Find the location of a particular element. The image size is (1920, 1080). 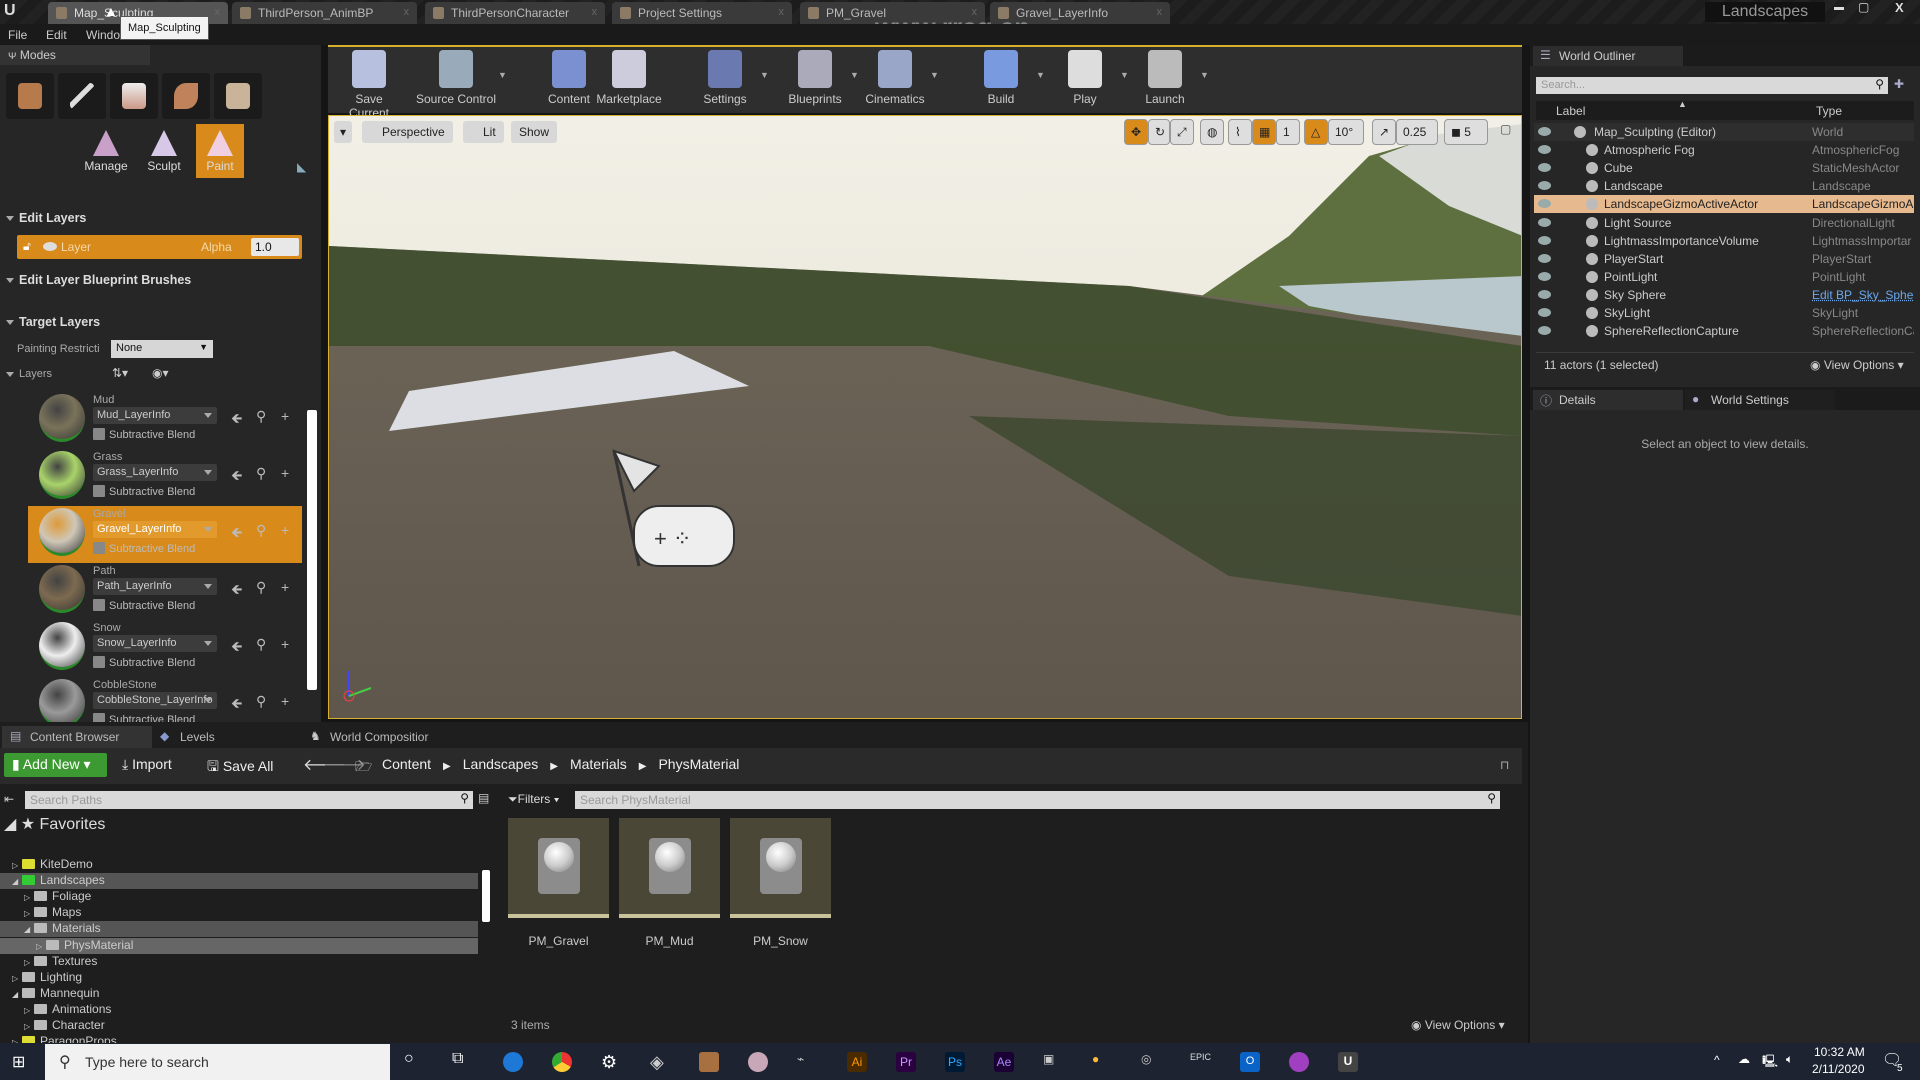

toolbar-settings-button: Settings is located at coordinates (725, 78).